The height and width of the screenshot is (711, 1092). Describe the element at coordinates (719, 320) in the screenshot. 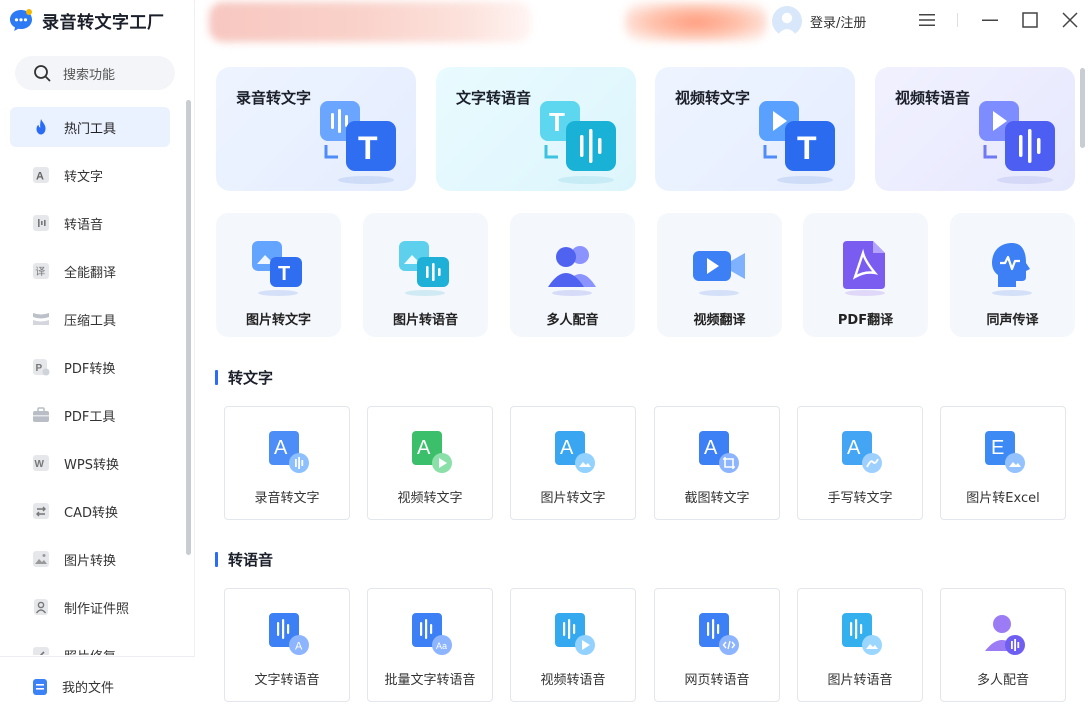

I see `tool-label: 视频翻译` at that location.